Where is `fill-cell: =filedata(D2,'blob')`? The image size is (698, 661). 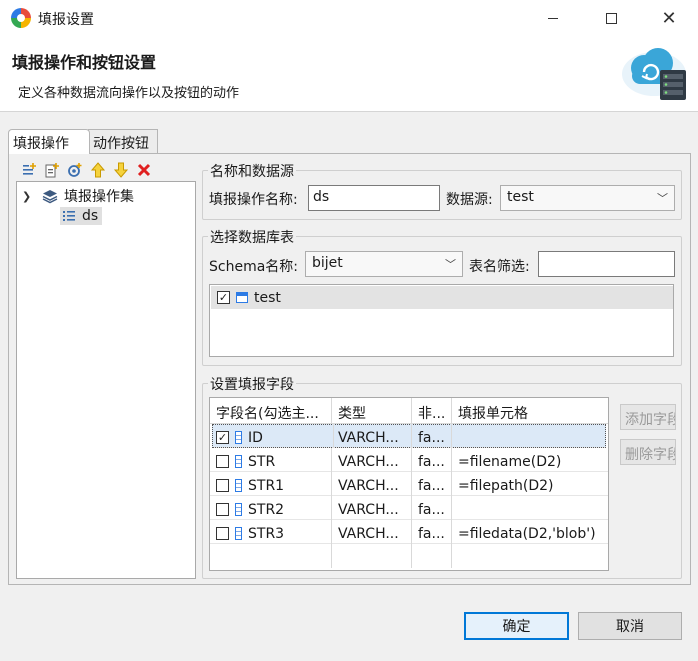
fill-cell: =filedata(D2,'blob') is located at coordinates (530, 532).